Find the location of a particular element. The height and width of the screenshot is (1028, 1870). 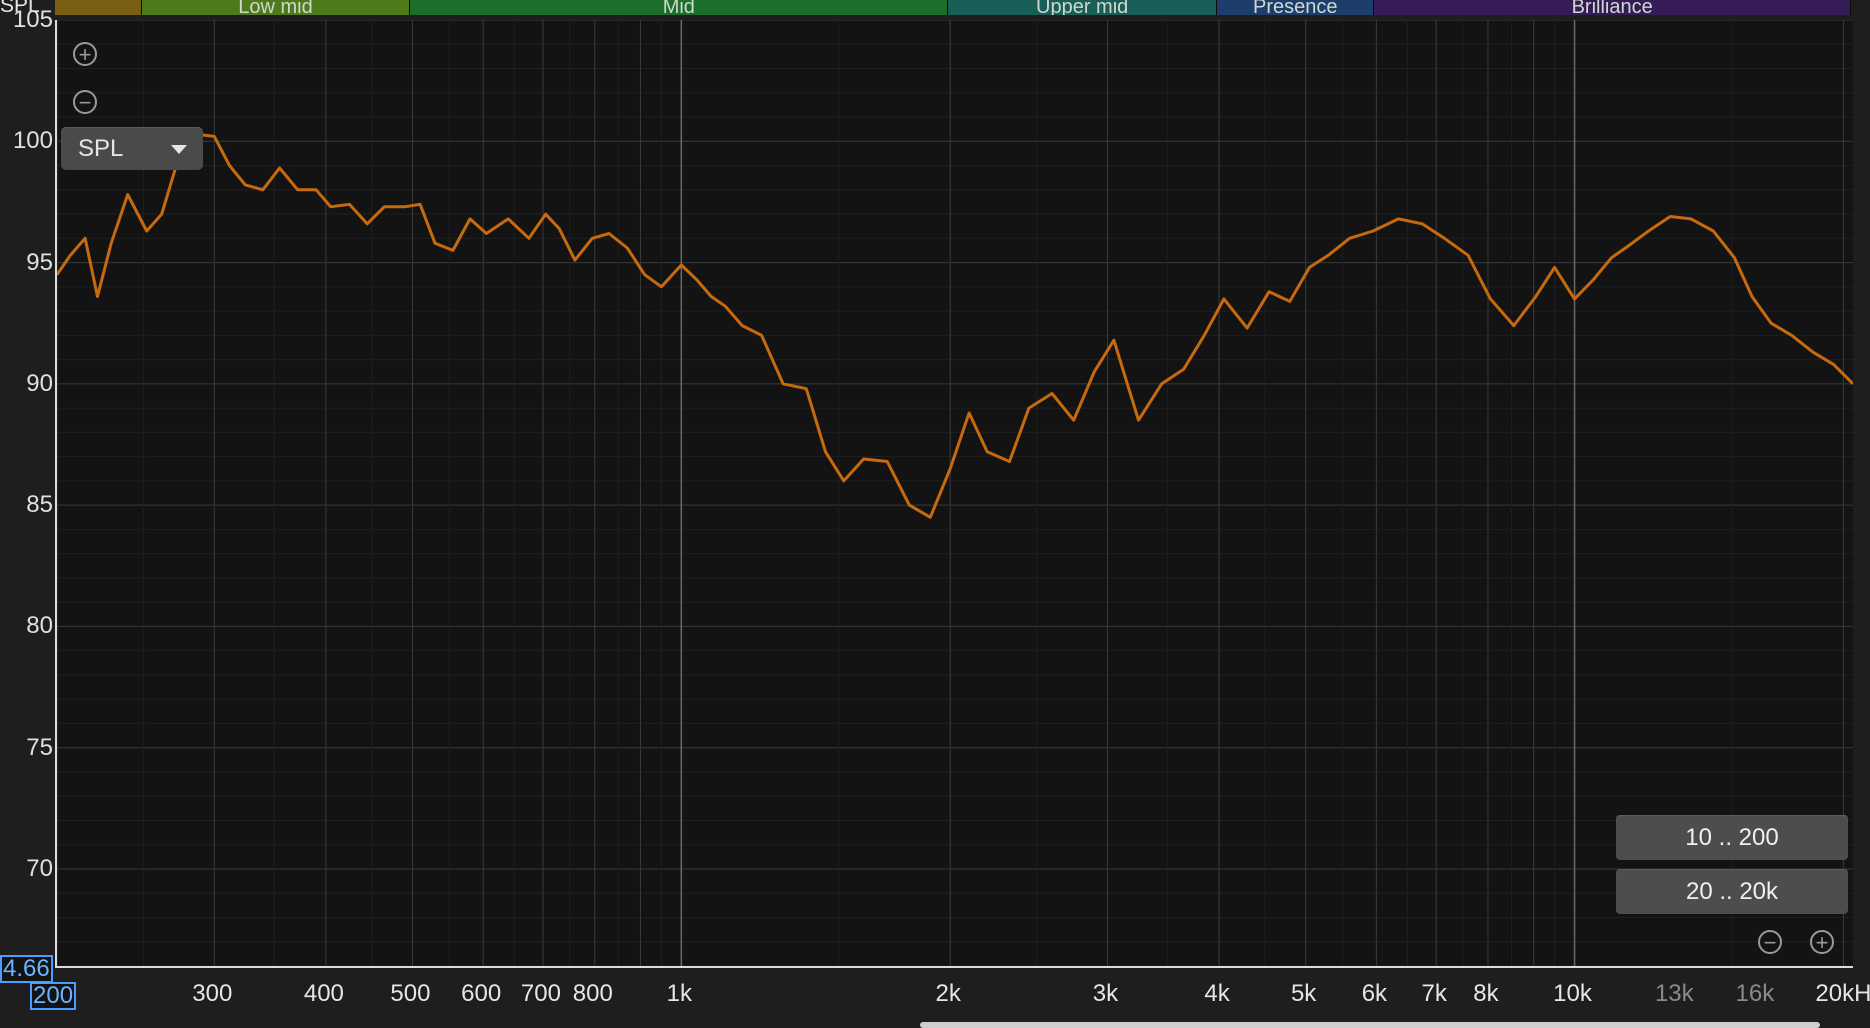

x-tick-label: 2k is located at coordinates (948, 993).